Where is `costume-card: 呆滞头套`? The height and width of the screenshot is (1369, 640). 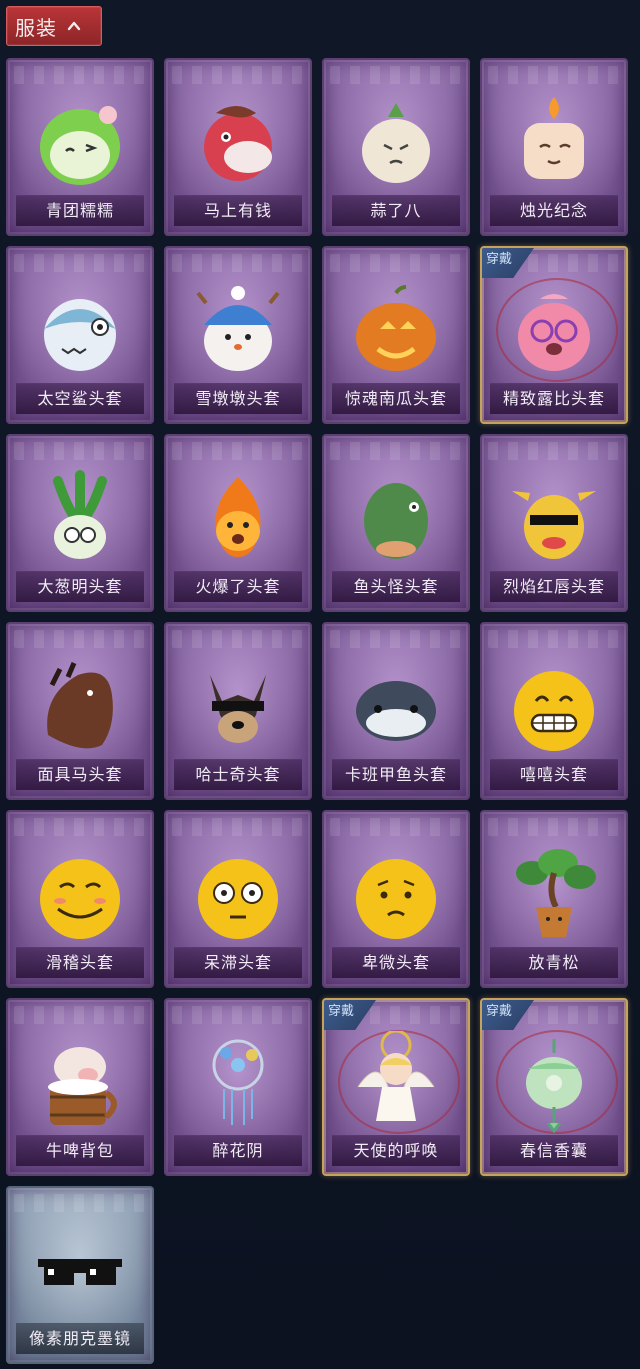 costume-card: 呆滞头套 is located at coordinates (238, 899).